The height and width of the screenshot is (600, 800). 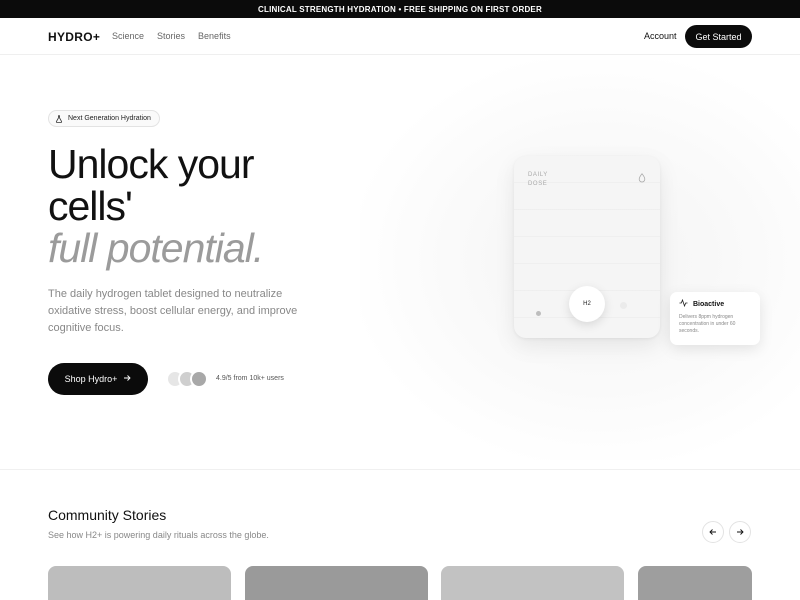 I want to click on headline-line-2: cells', so click(x=90, y=206).